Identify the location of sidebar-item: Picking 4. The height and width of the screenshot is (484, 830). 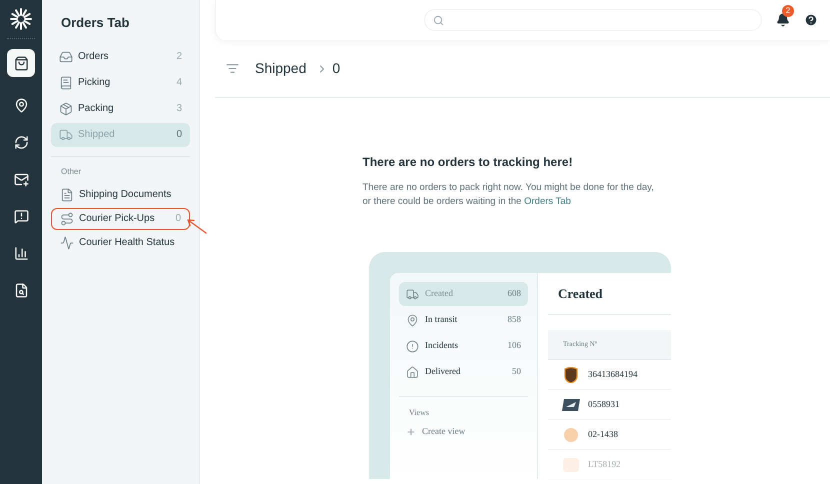
(120, 82).